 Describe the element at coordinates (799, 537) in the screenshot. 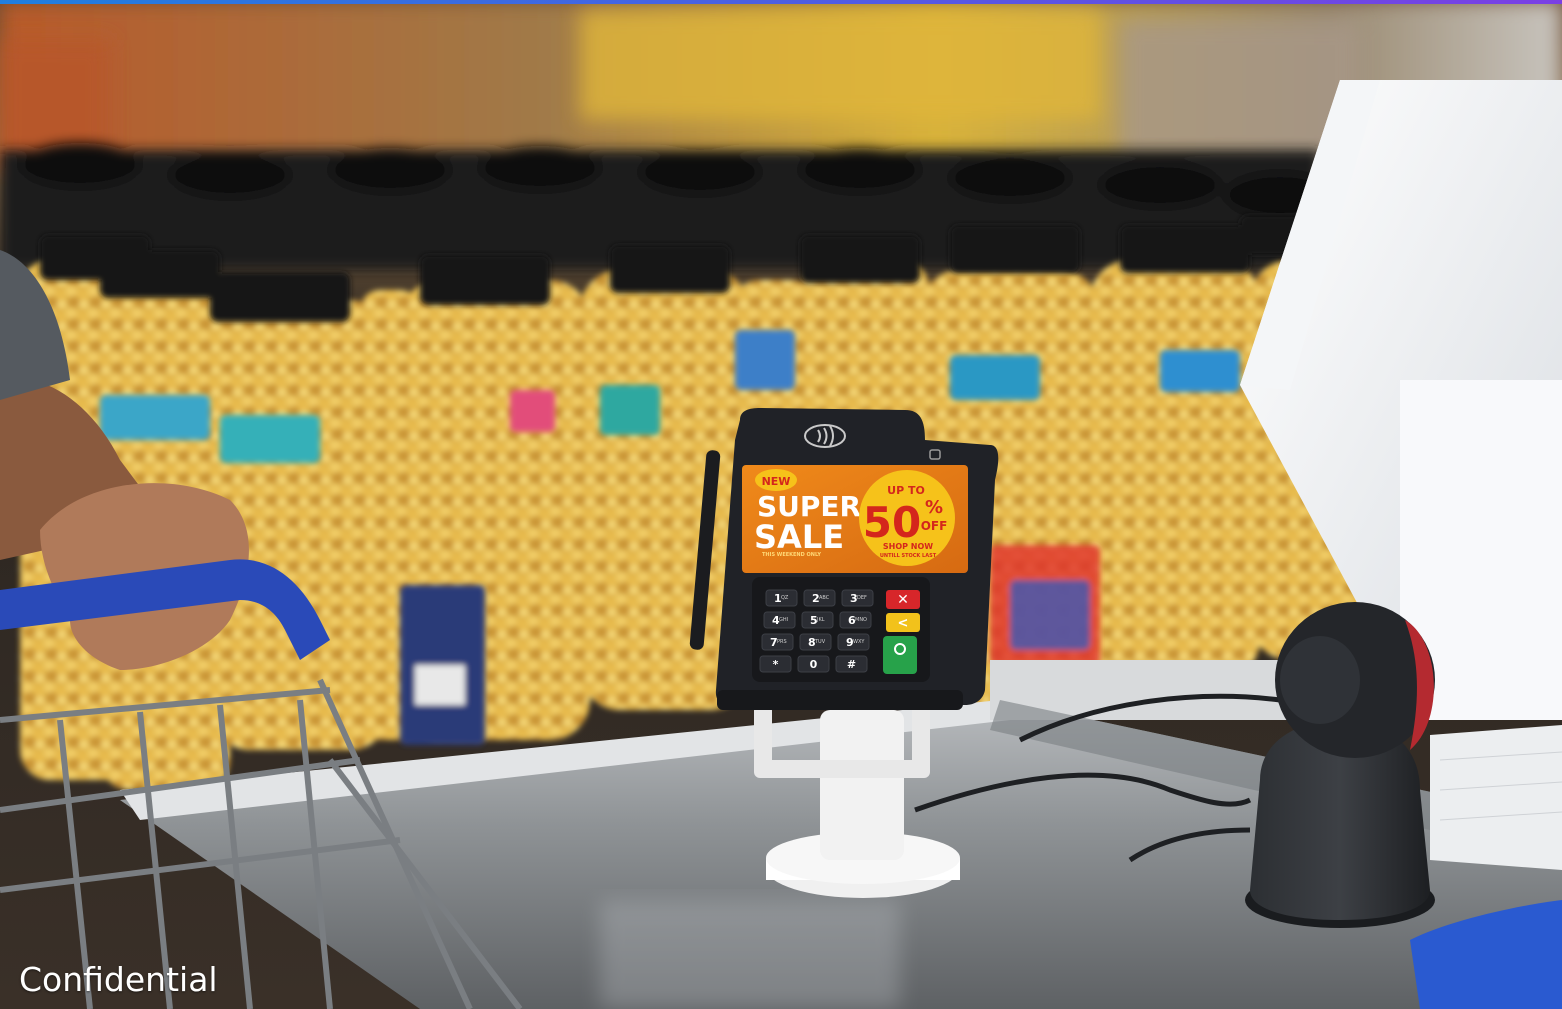

I see `screen-headline-2: SALE` at that location.